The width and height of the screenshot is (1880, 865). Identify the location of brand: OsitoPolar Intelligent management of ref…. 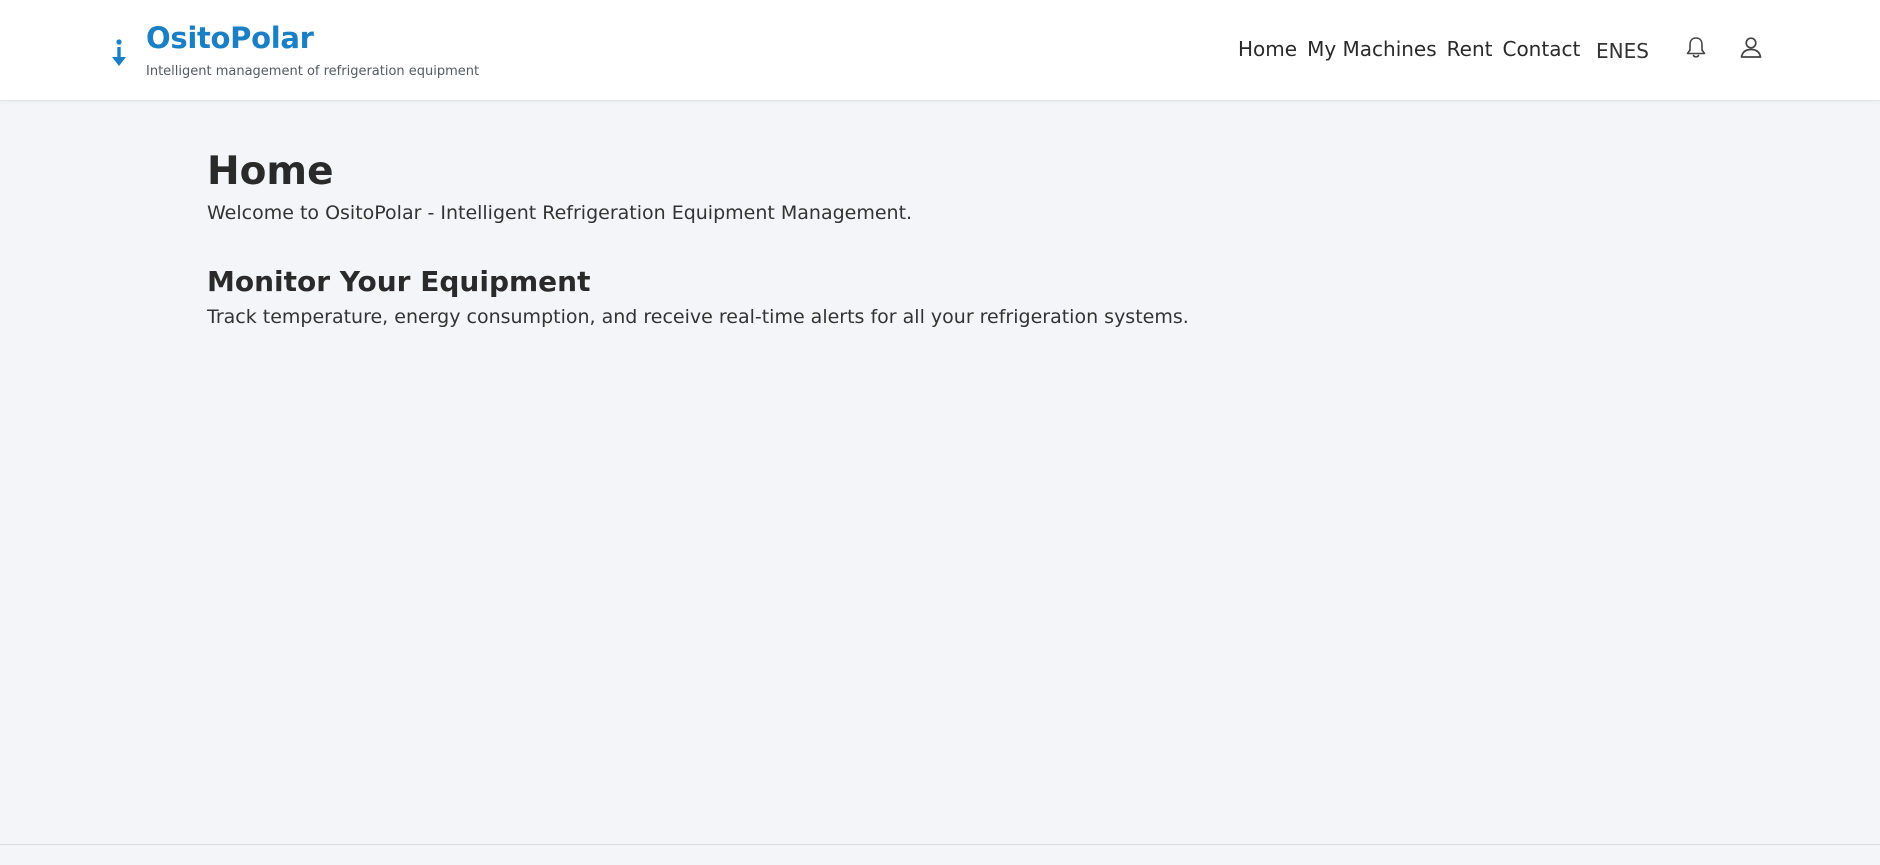
(293, 50).